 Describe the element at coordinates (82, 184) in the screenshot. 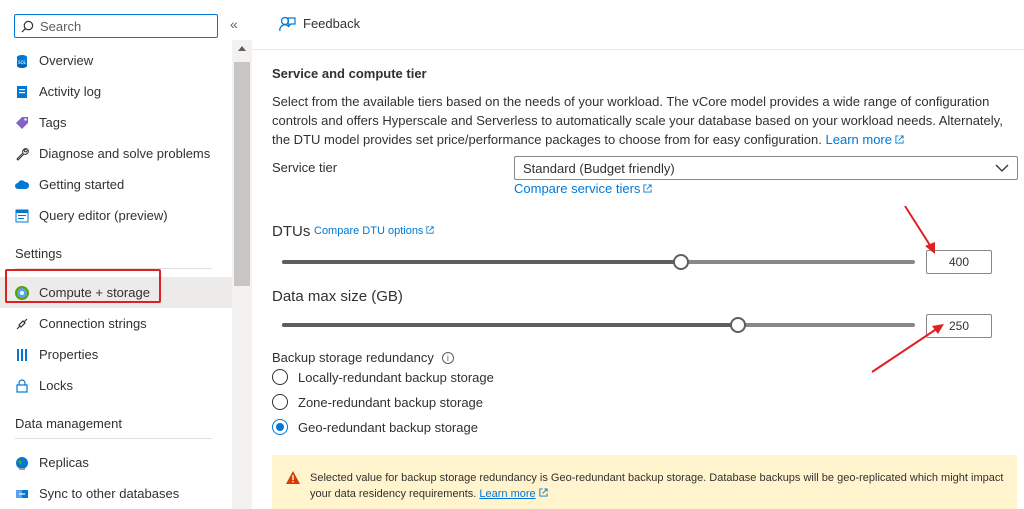

I see `sidebar-item-label: Getting started` at that location.